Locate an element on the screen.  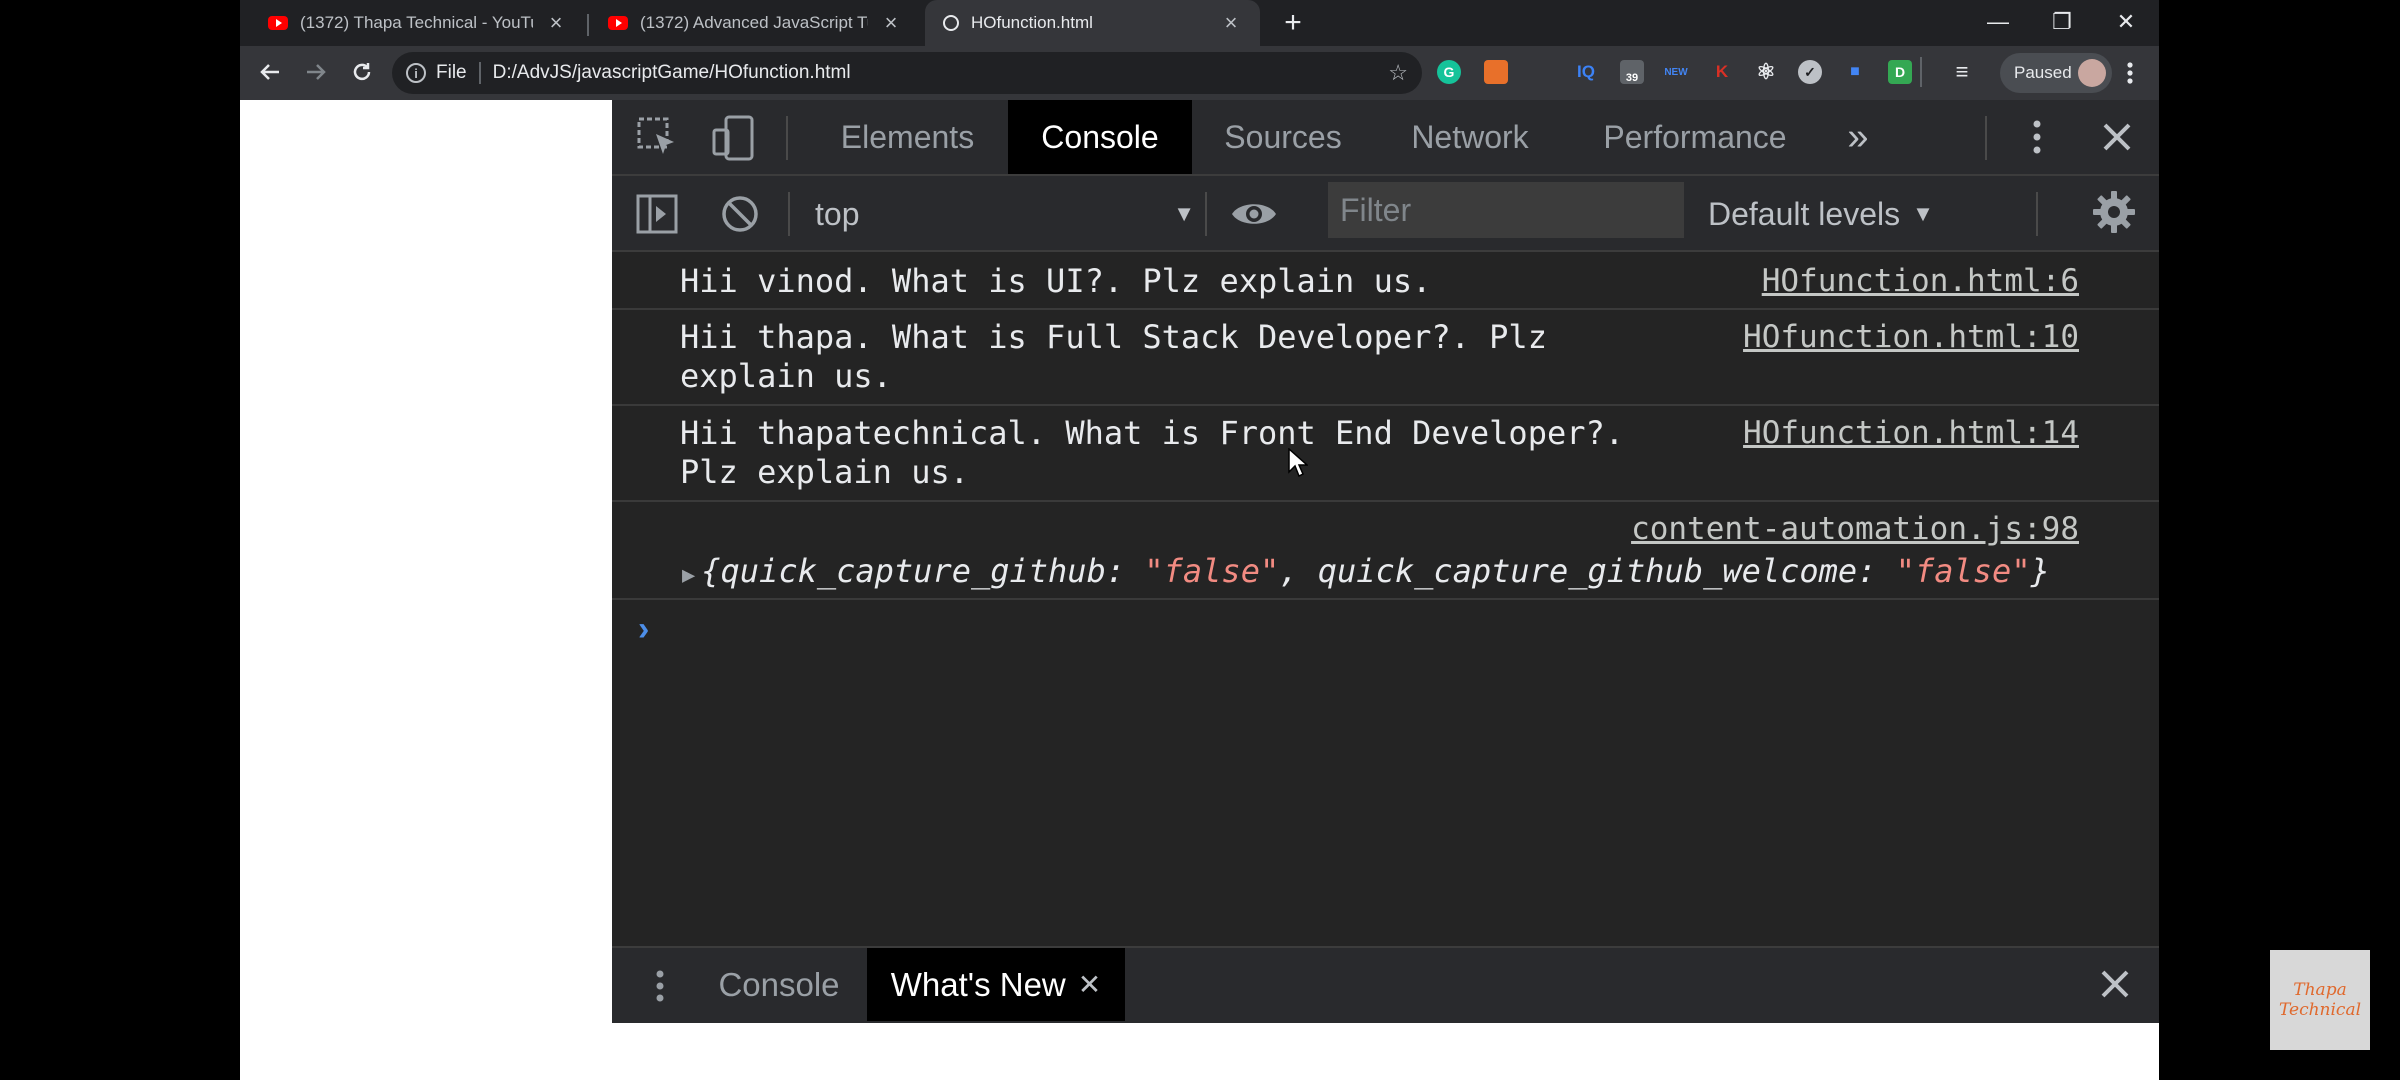
back-arrow-icon is located at coordinates (269, 72).